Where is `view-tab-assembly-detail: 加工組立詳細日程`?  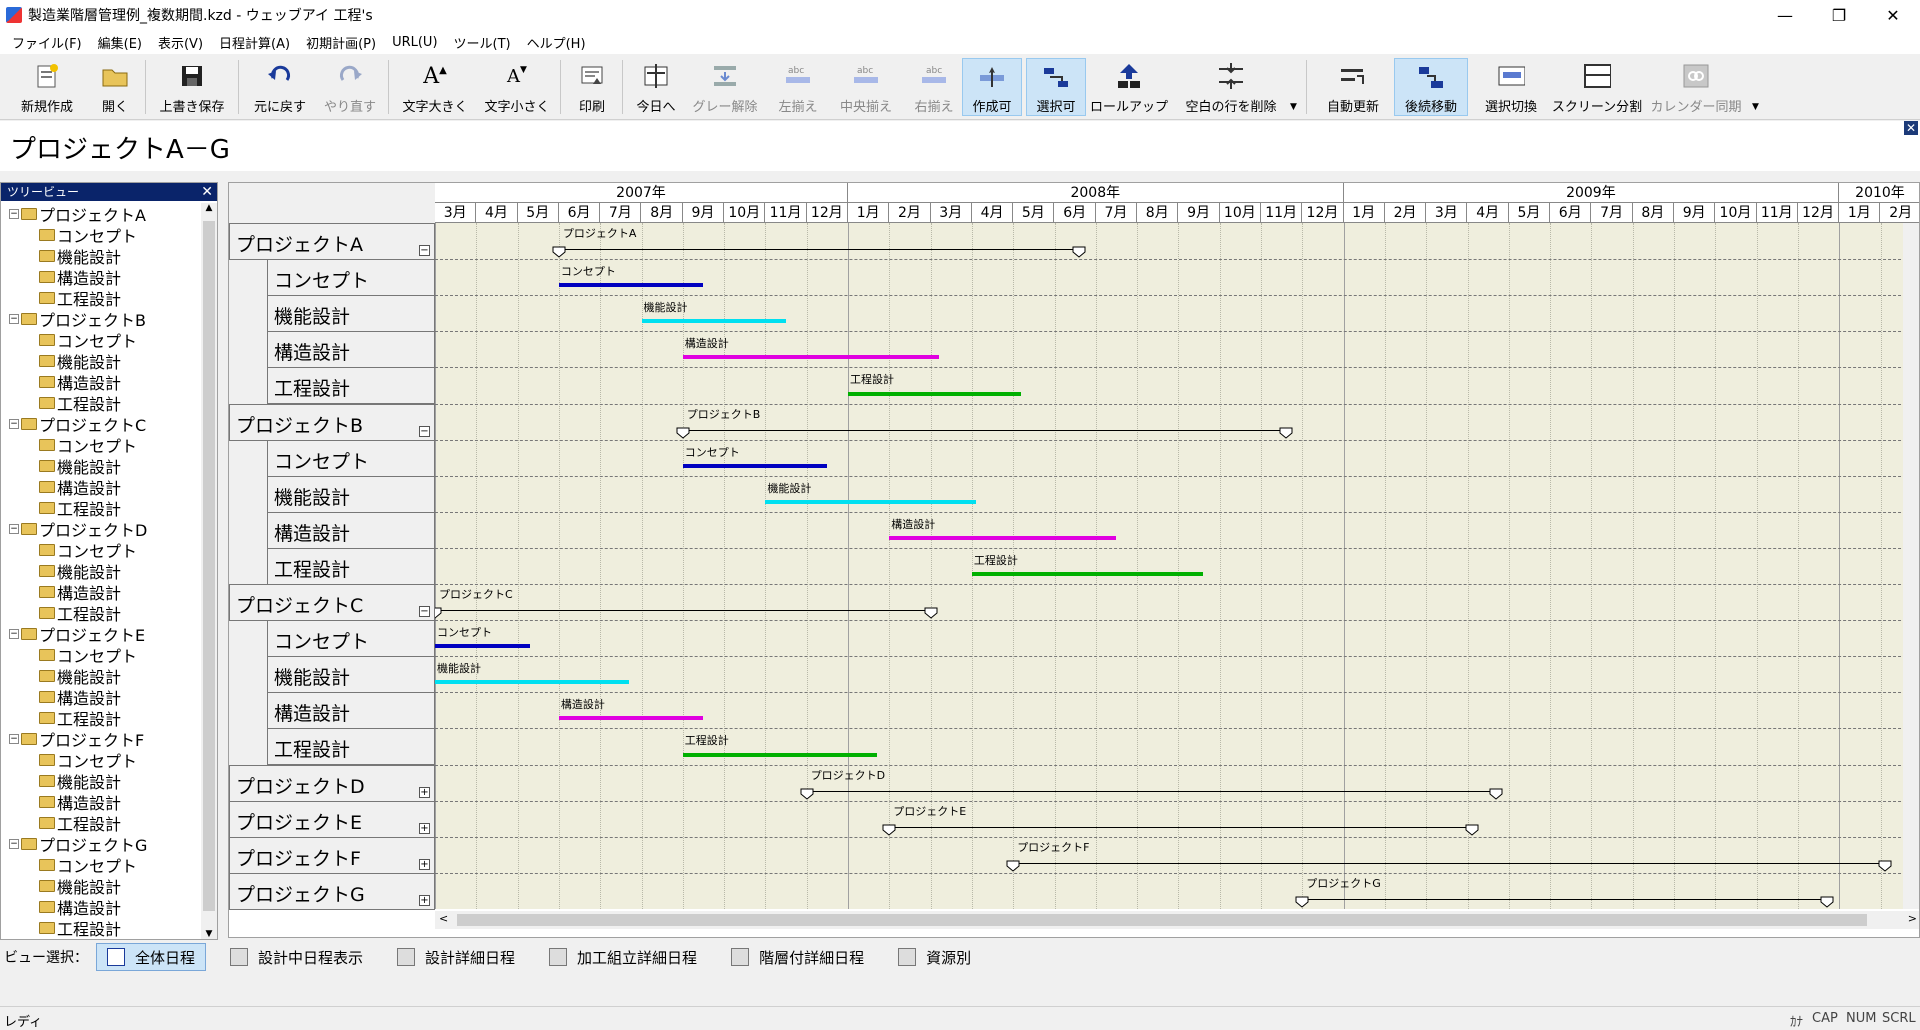 view-tab-assembly-detail: 加工組立詳細日程 is located at coordinates (623, 957).